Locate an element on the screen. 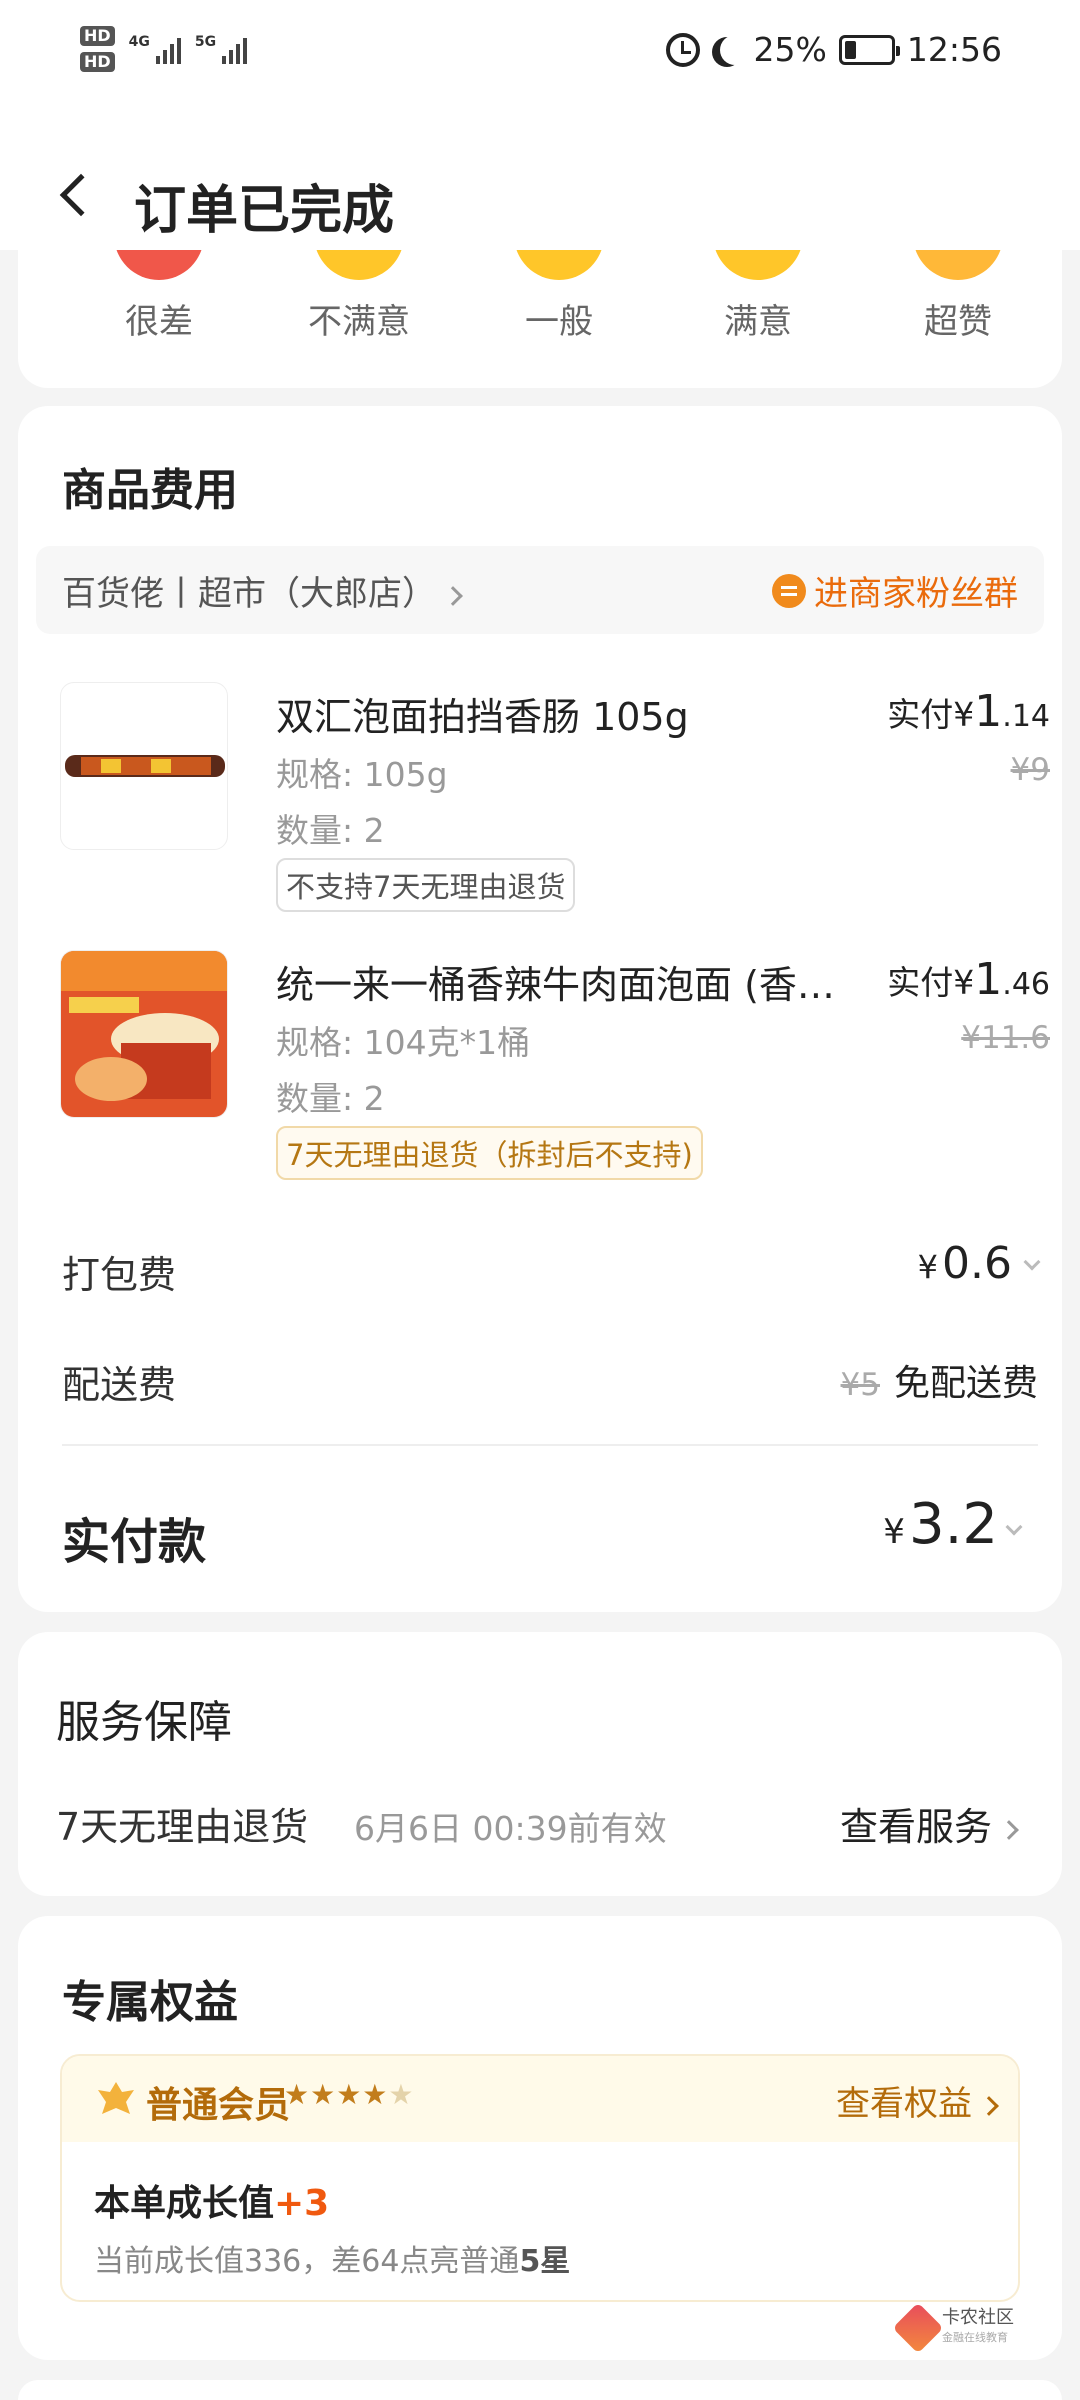  return-policy-tag: 7天无理由退货（拆封后不支持) is located at coordinates (489, 1153).